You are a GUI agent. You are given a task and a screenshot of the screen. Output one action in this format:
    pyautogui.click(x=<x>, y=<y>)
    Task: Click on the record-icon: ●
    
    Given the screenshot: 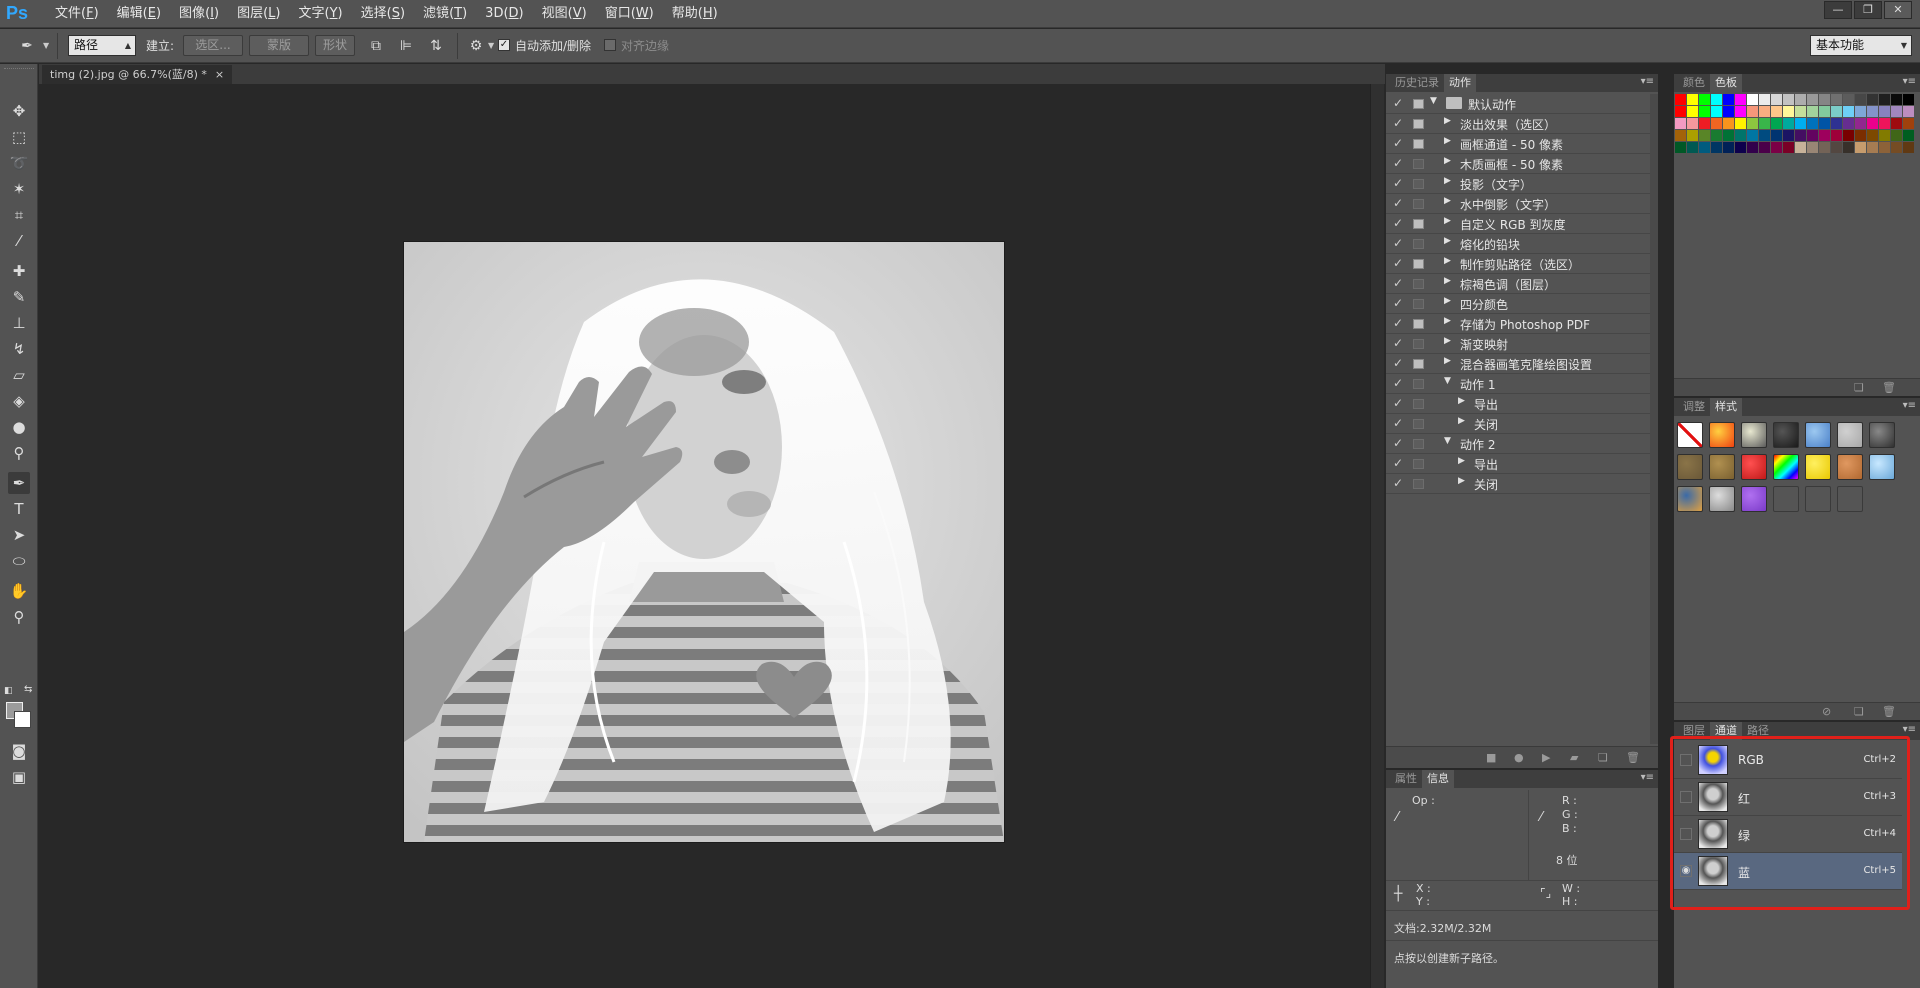 What is the action you would take?
    pyautogui.click(x=1519, y=757)
    